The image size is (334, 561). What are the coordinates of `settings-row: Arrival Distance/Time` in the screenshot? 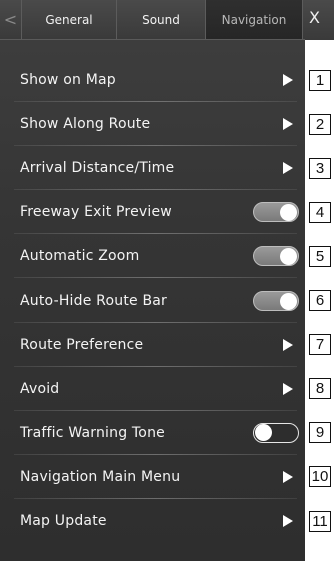 It's located at (152, 168).